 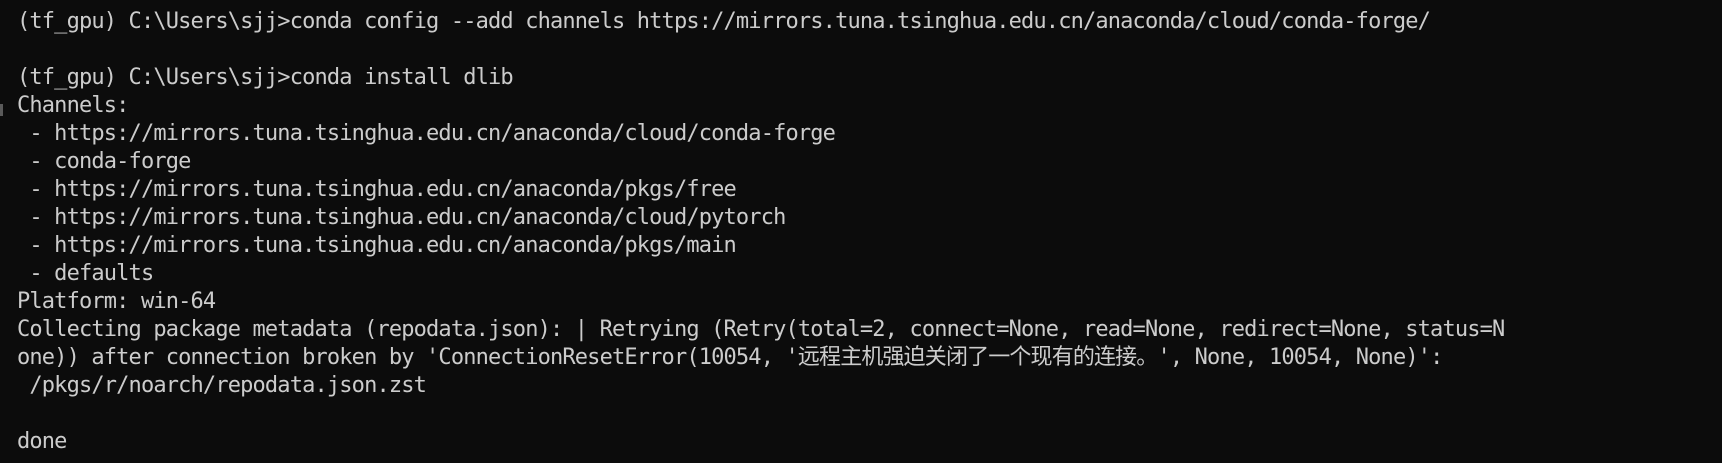 I want to click on status-done-line: done, so click(x=42, y=441).